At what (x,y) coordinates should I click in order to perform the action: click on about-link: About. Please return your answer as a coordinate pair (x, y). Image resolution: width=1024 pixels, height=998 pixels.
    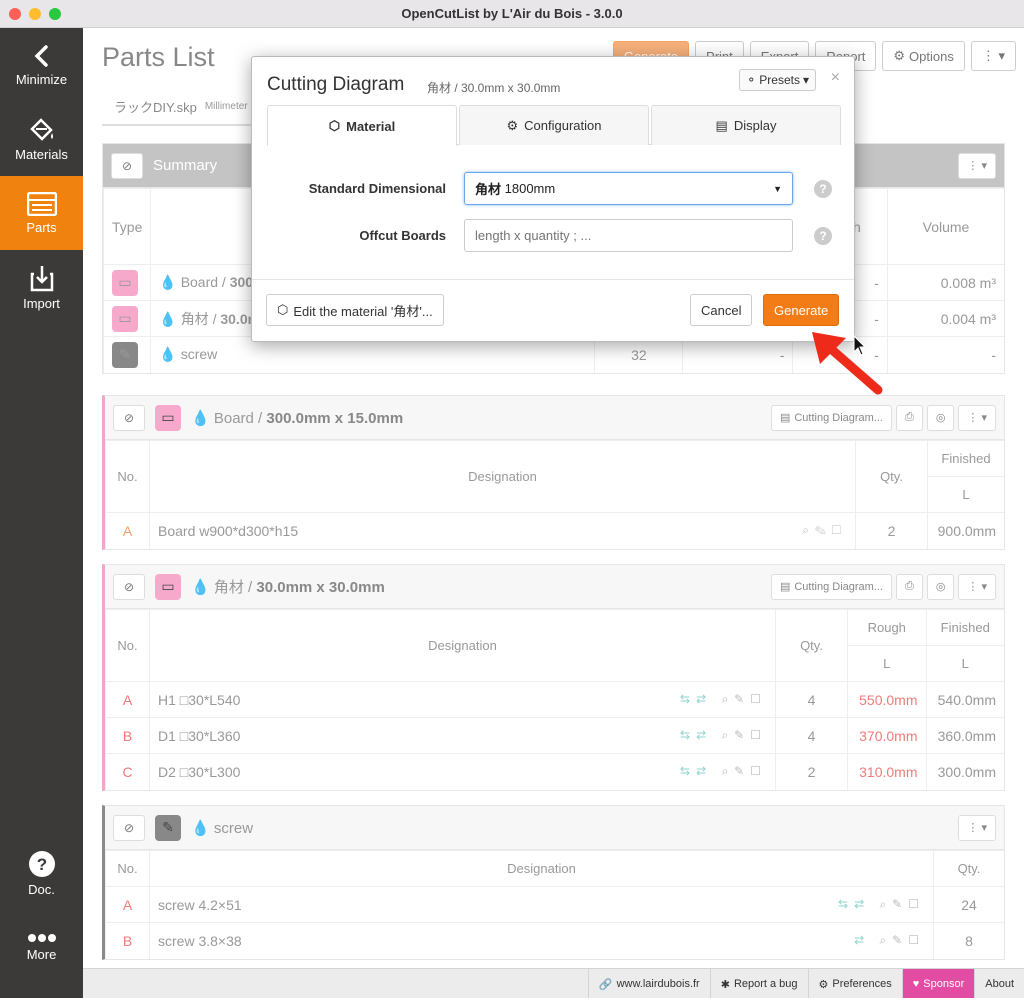
    Looking at the image, I should click on (999, 983).